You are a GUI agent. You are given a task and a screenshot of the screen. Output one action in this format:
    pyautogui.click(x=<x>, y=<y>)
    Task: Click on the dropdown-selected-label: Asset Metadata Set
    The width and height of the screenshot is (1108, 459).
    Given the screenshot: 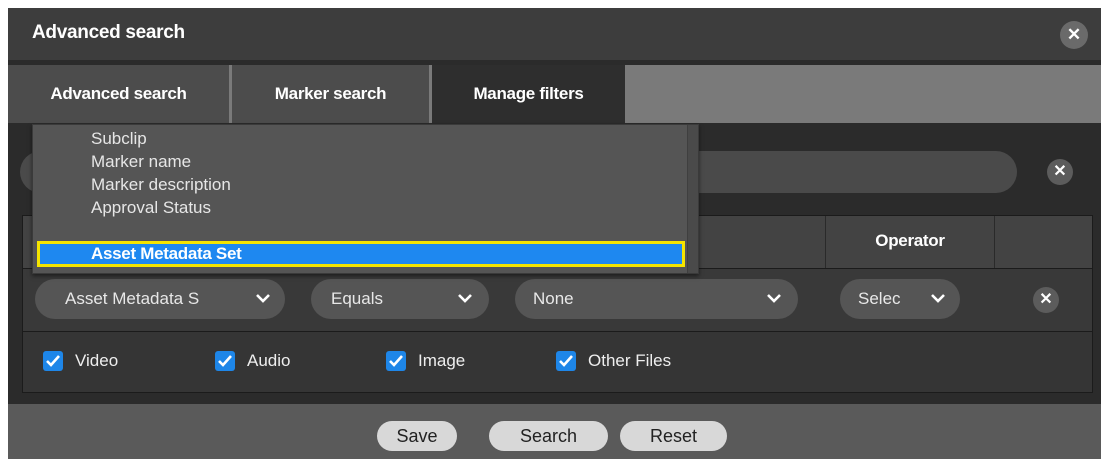 What is the action you would take?
    pyautogui.click(x=166, y=253)
    